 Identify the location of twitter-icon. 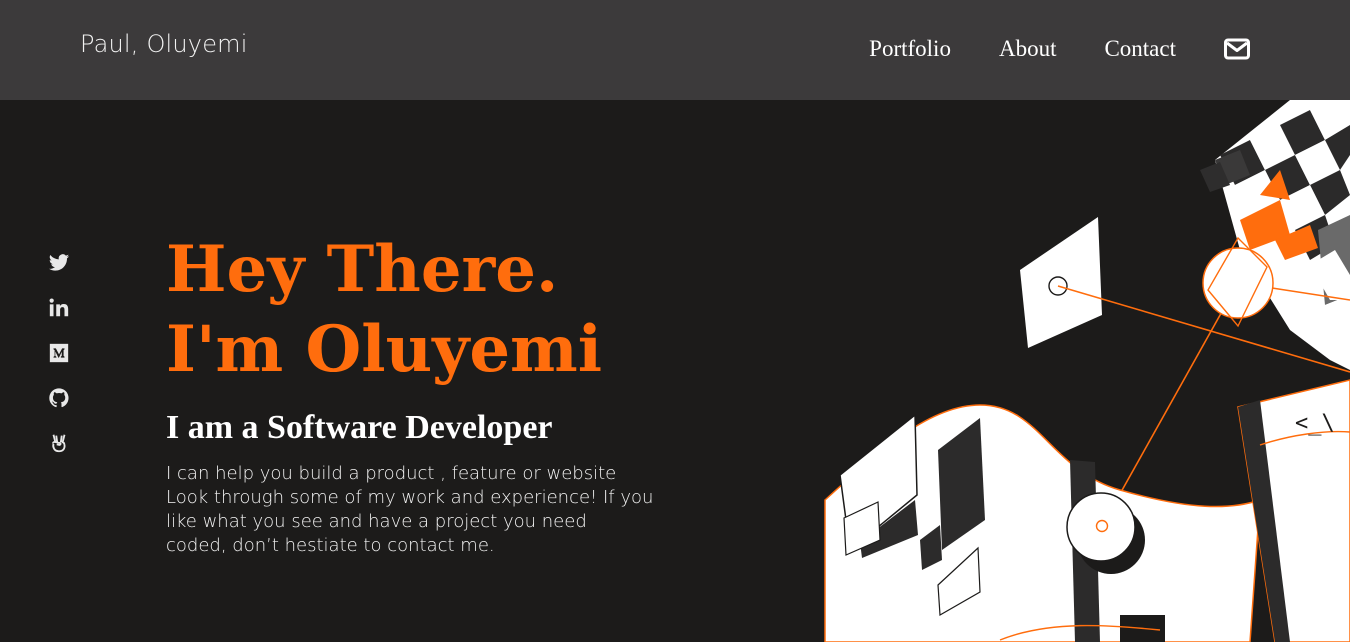
(59, 262).